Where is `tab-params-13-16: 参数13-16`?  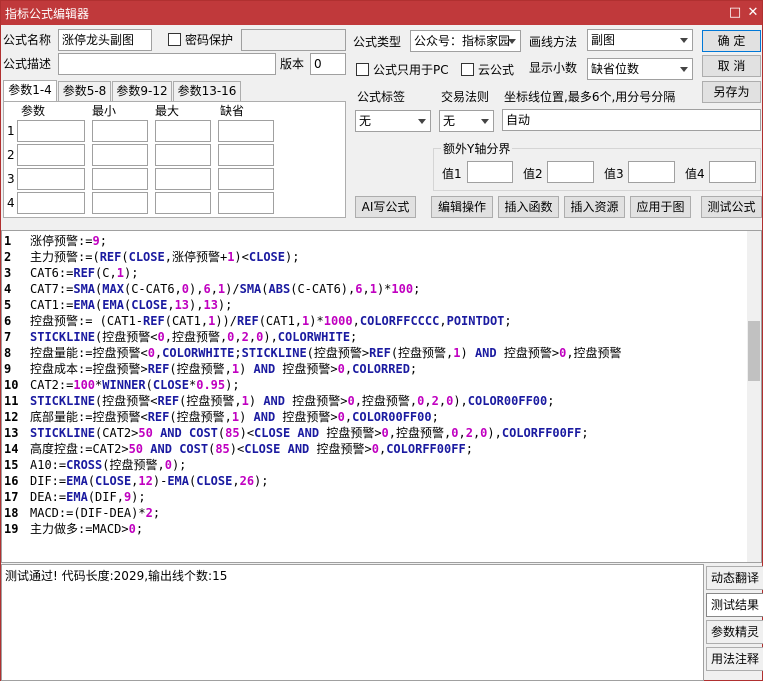
tab-params-13-16: 参数13-16 is located at coordinates (207, 91).